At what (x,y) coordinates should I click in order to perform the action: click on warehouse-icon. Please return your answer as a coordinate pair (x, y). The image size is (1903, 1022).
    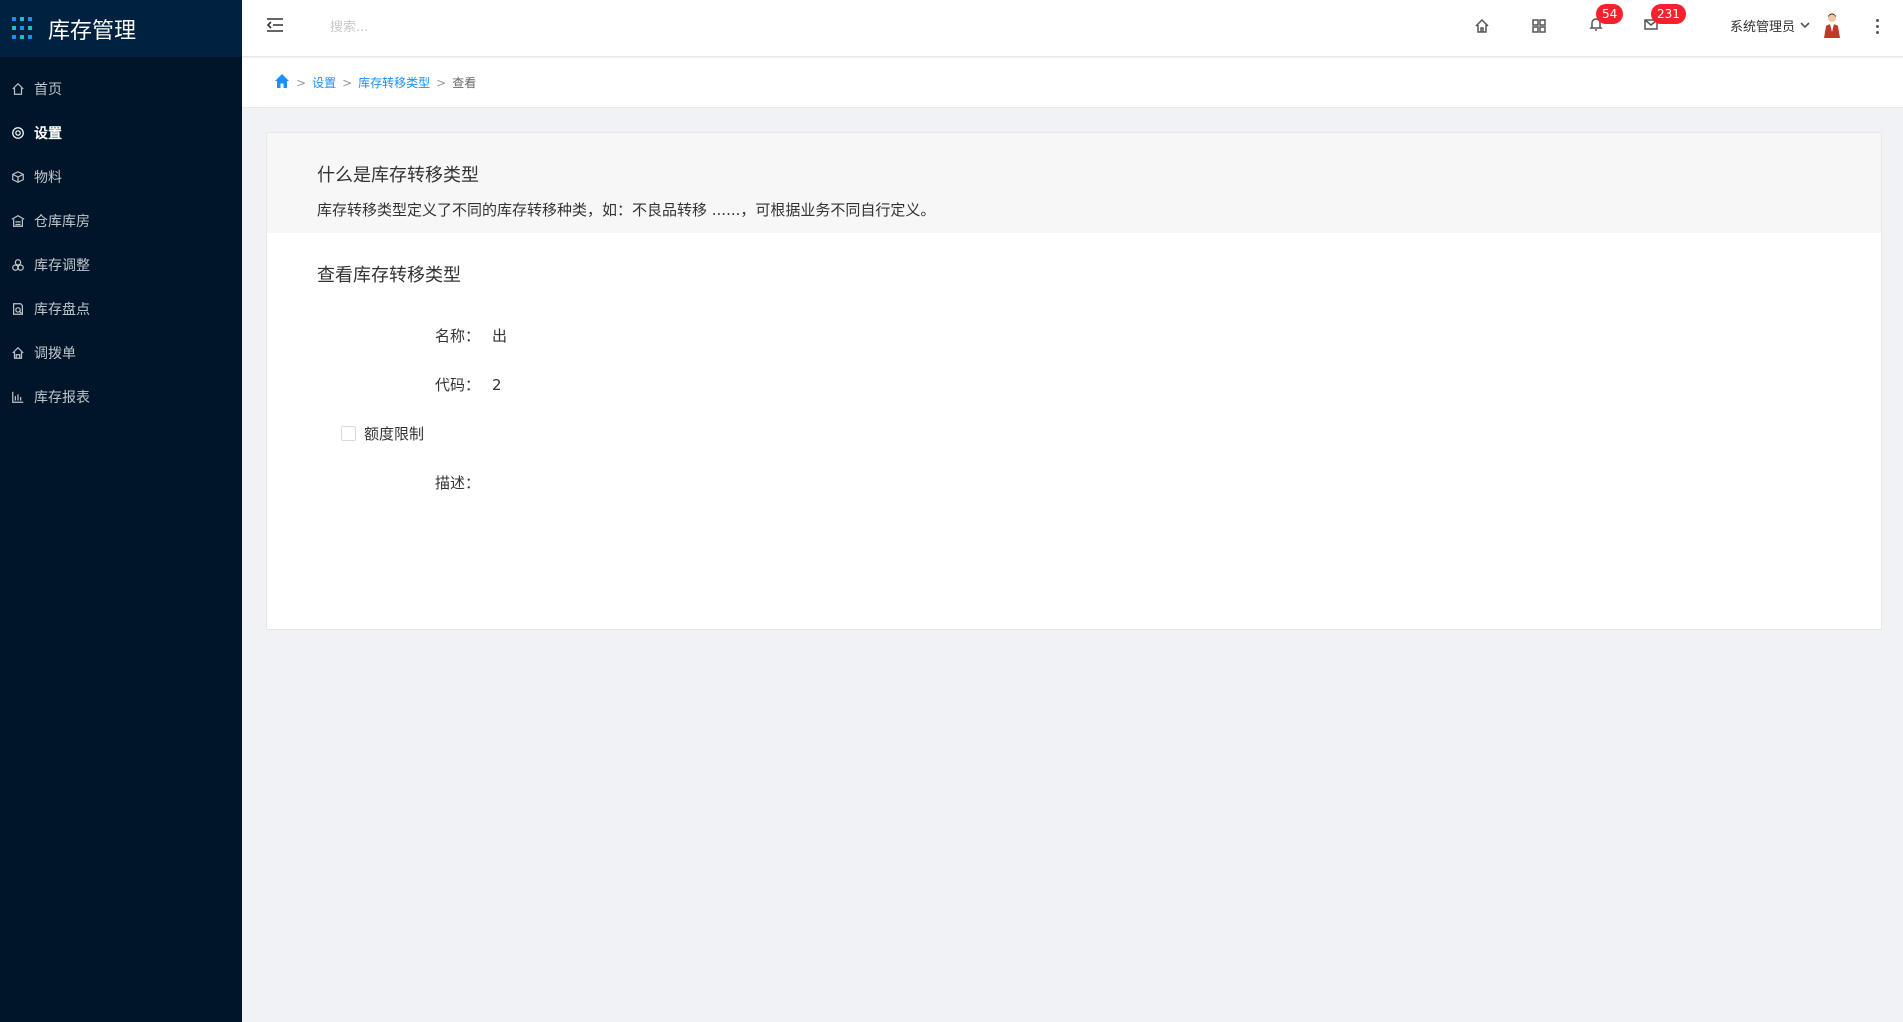
    Looking at the image, I should click on (18, 221).